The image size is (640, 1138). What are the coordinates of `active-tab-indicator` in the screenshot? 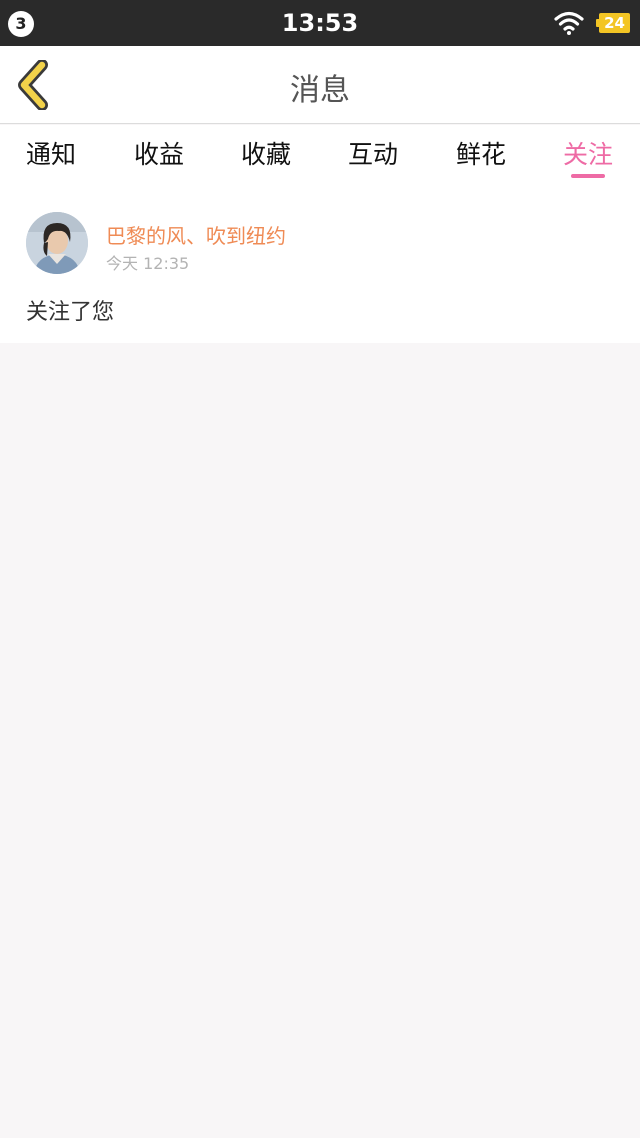 It's located at (588, 176).